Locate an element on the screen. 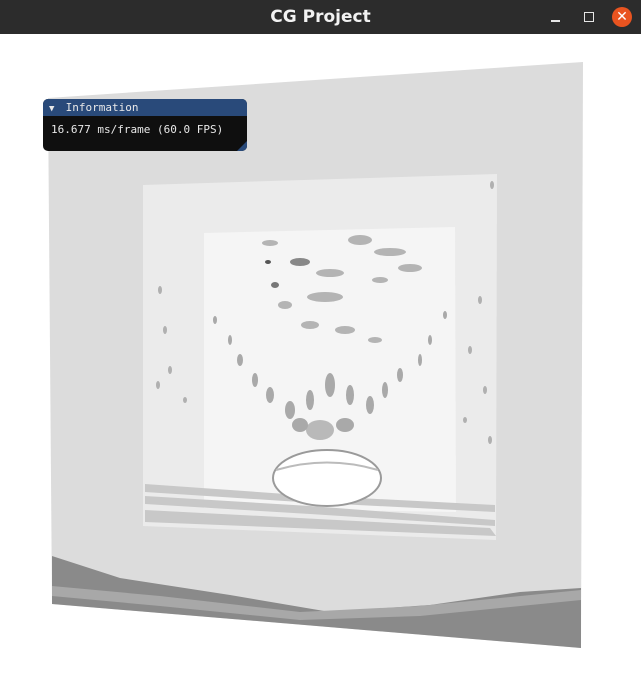  resize-grip-icon is located at coordinates (242, 146).